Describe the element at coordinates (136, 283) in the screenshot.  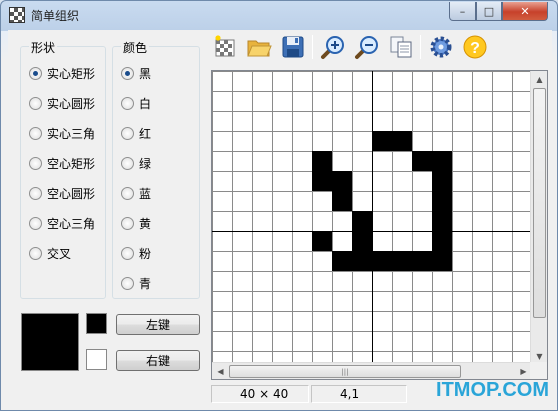
I see `color-option: 青` at that location.